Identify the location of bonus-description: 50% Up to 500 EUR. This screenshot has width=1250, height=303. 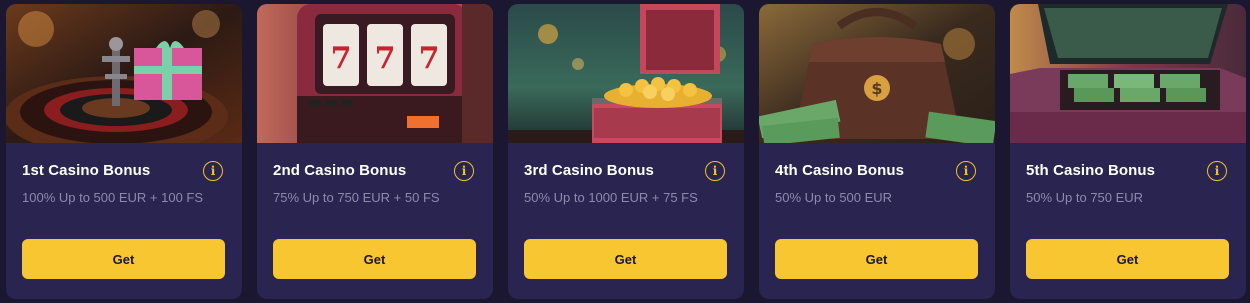
(834, 197).